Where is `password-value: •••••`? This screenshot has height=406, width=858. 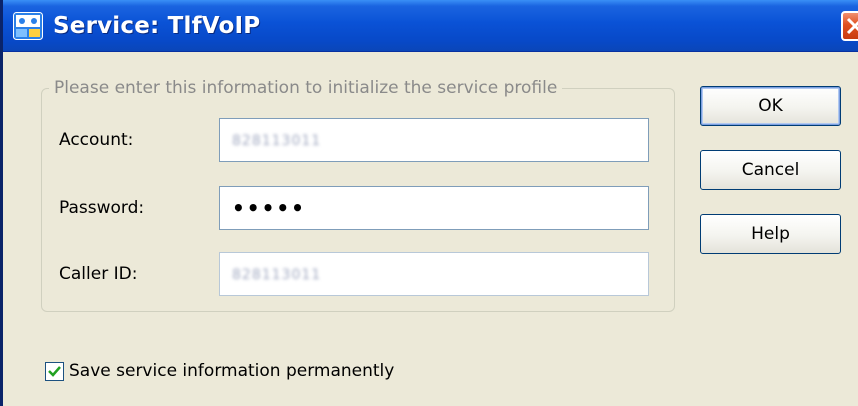
password-value: ••••• is located at coordinates (269, 208).